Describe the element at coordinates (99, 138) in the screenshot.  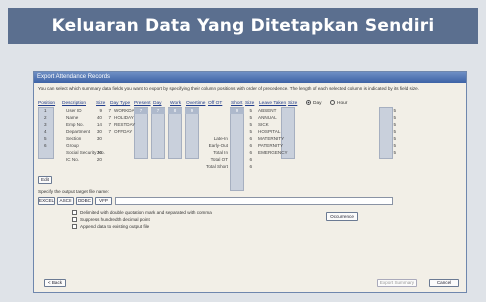
I see `size-section: 30` at that location.